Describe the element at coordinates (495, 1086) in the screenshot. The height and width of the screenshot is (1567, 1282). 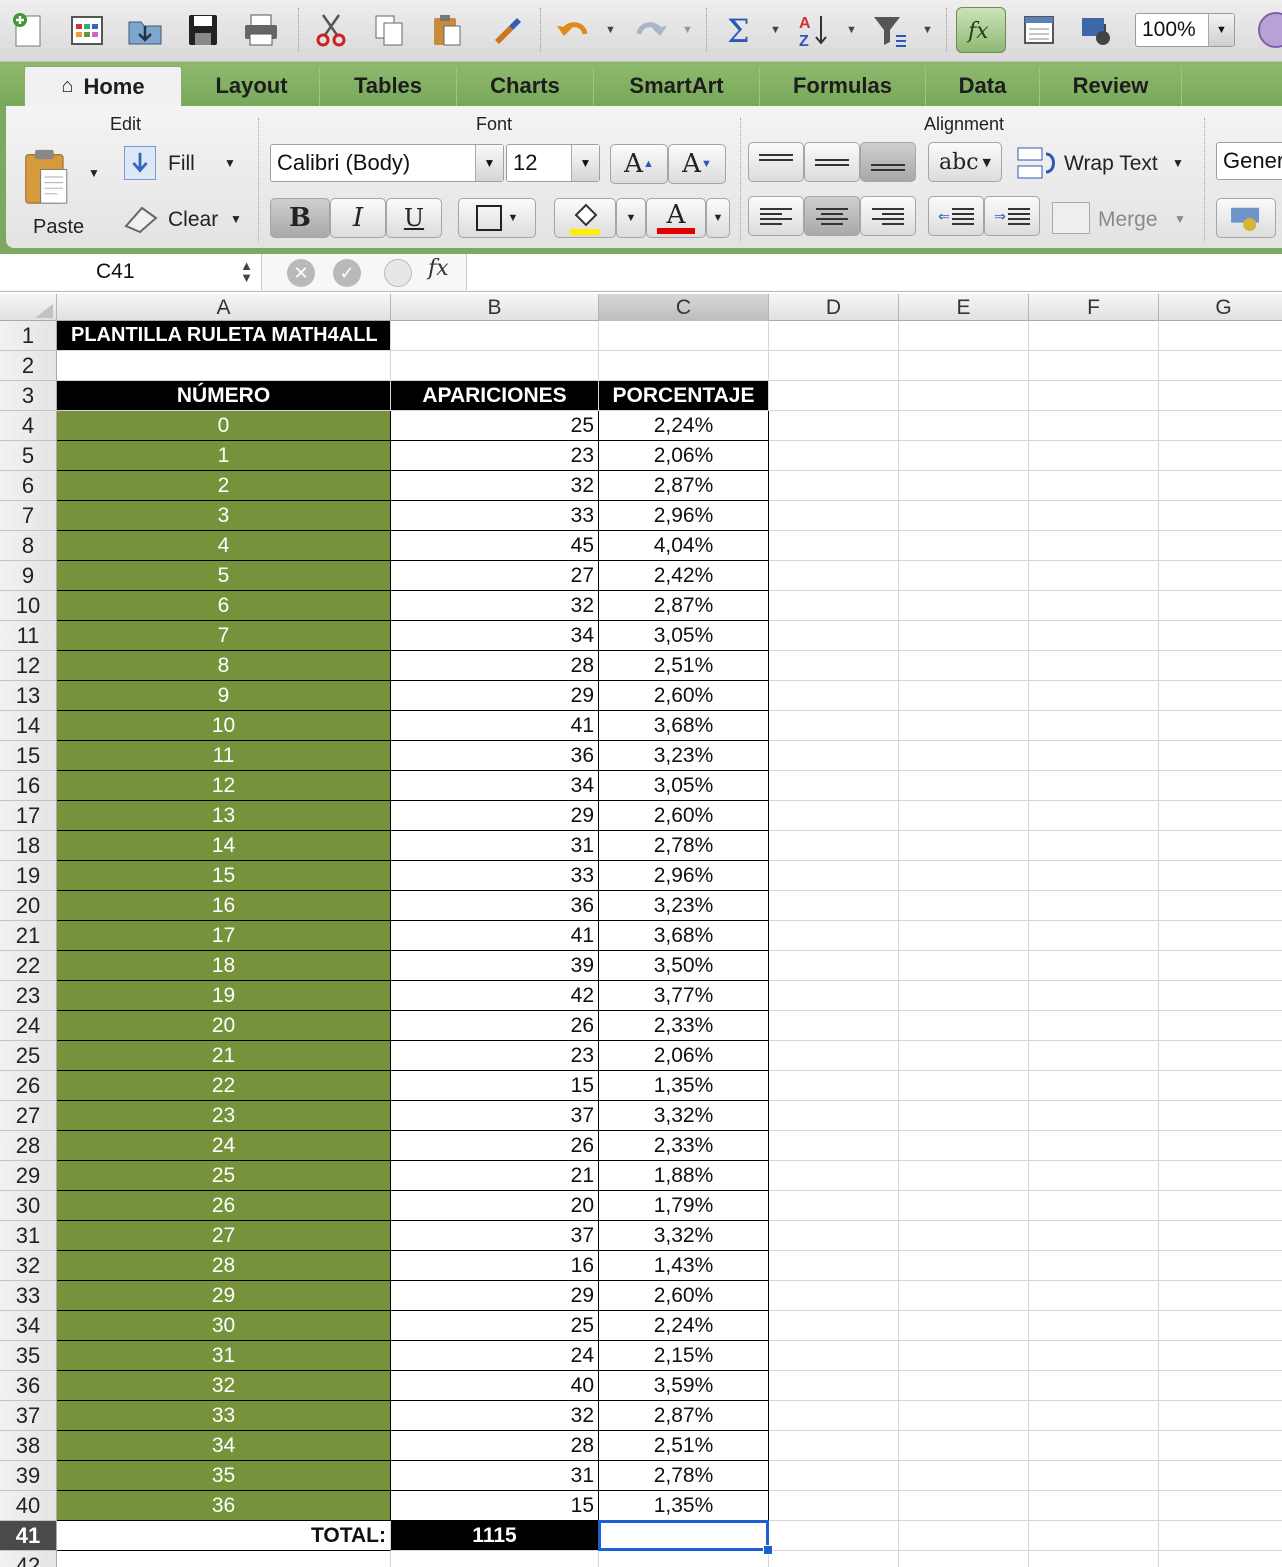
I see `apariciones-cell: 15` at that location.